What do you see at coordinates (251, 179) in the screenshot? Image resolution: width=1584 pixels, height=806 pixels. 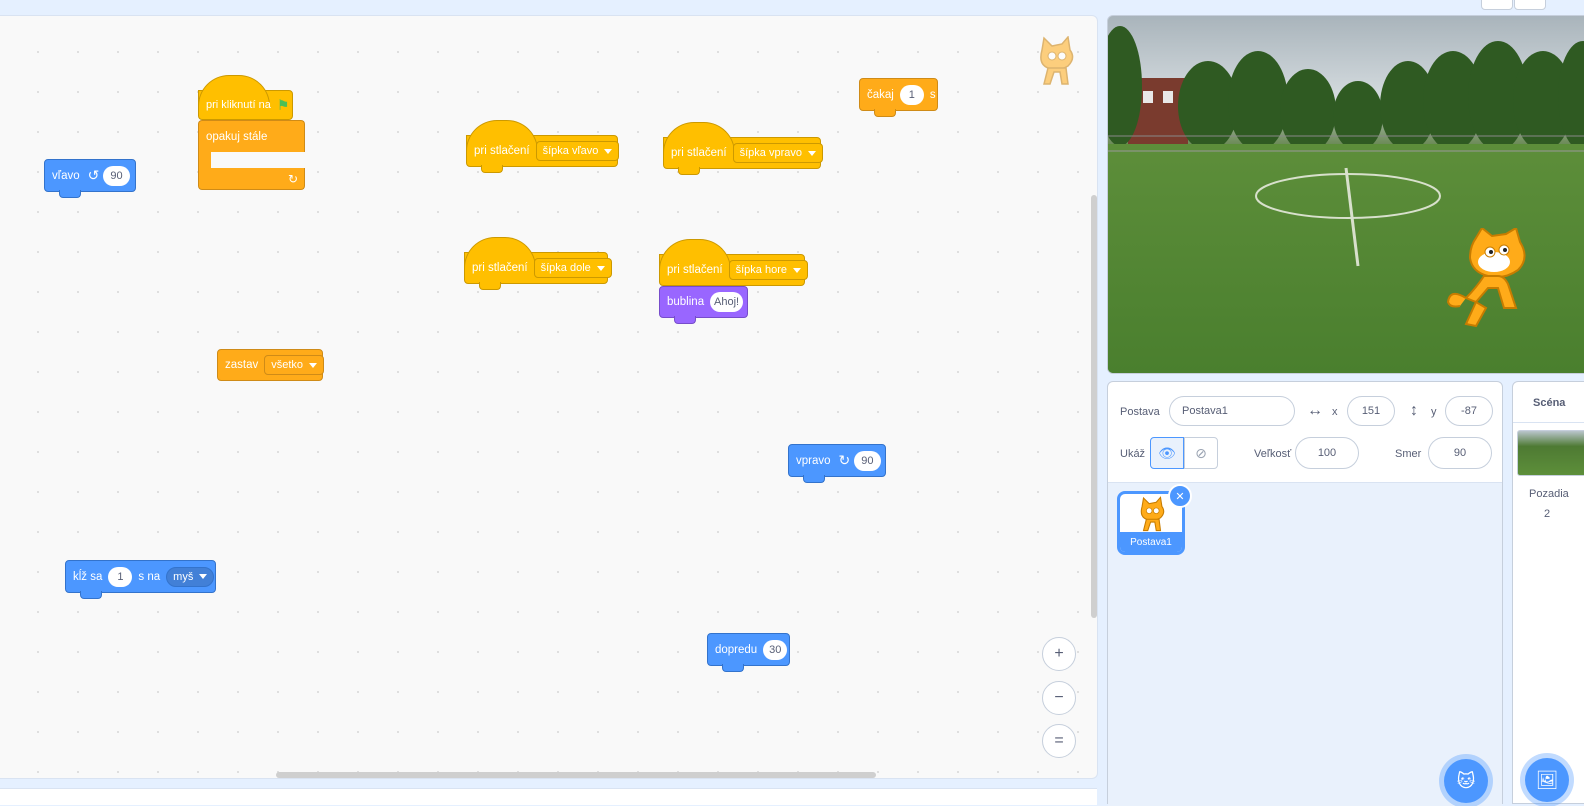 I see `forever-footer: ↻` at bounding box center [251, 179].